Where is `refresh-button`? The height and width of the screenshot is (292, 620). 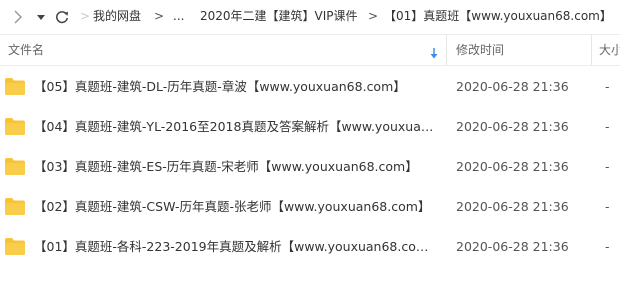 refresh-button is located at coordinates (62, 17).